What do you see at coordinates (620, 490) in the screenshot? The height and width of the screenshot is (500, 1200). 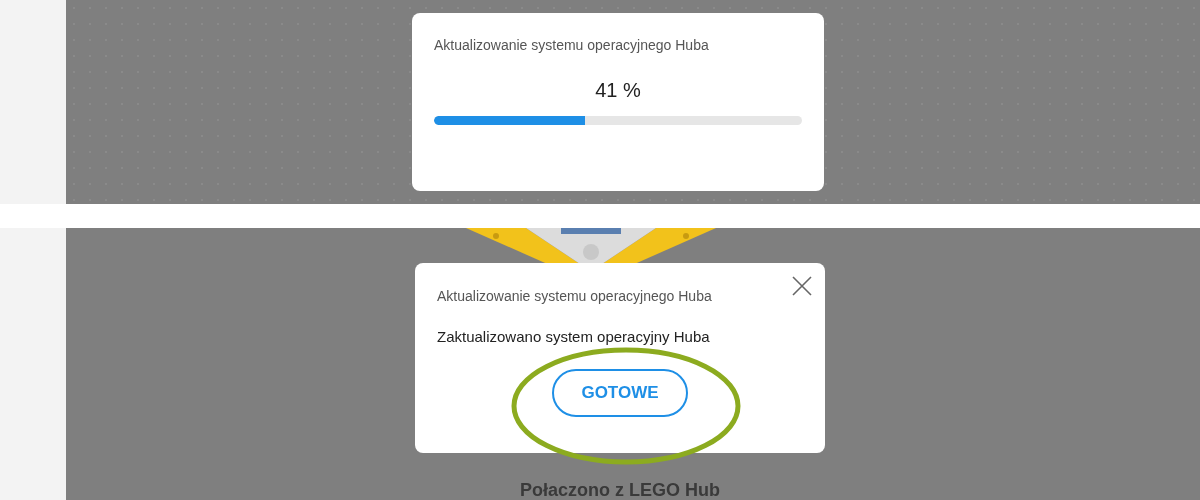 I see `connection-status: Połaczono z LEGO Hub` at bounding box center [620, 490].